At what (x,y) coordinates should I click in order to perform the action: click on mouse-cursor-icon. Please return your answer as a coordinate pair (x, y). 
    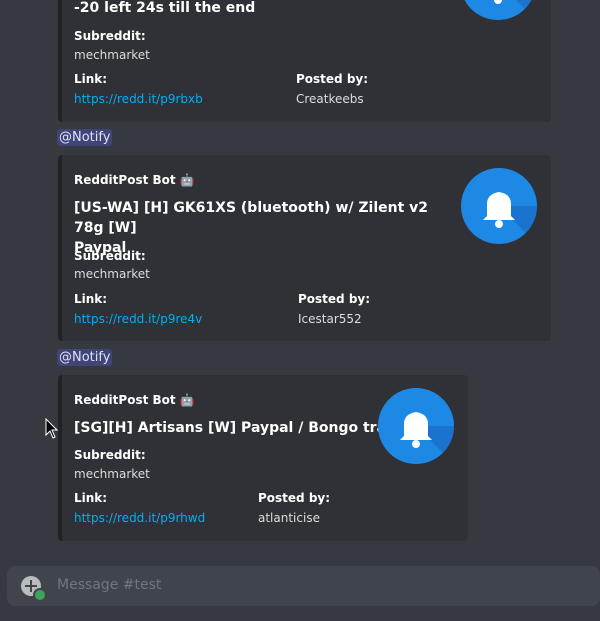
    Looking at the image, I should click on (52, 430).